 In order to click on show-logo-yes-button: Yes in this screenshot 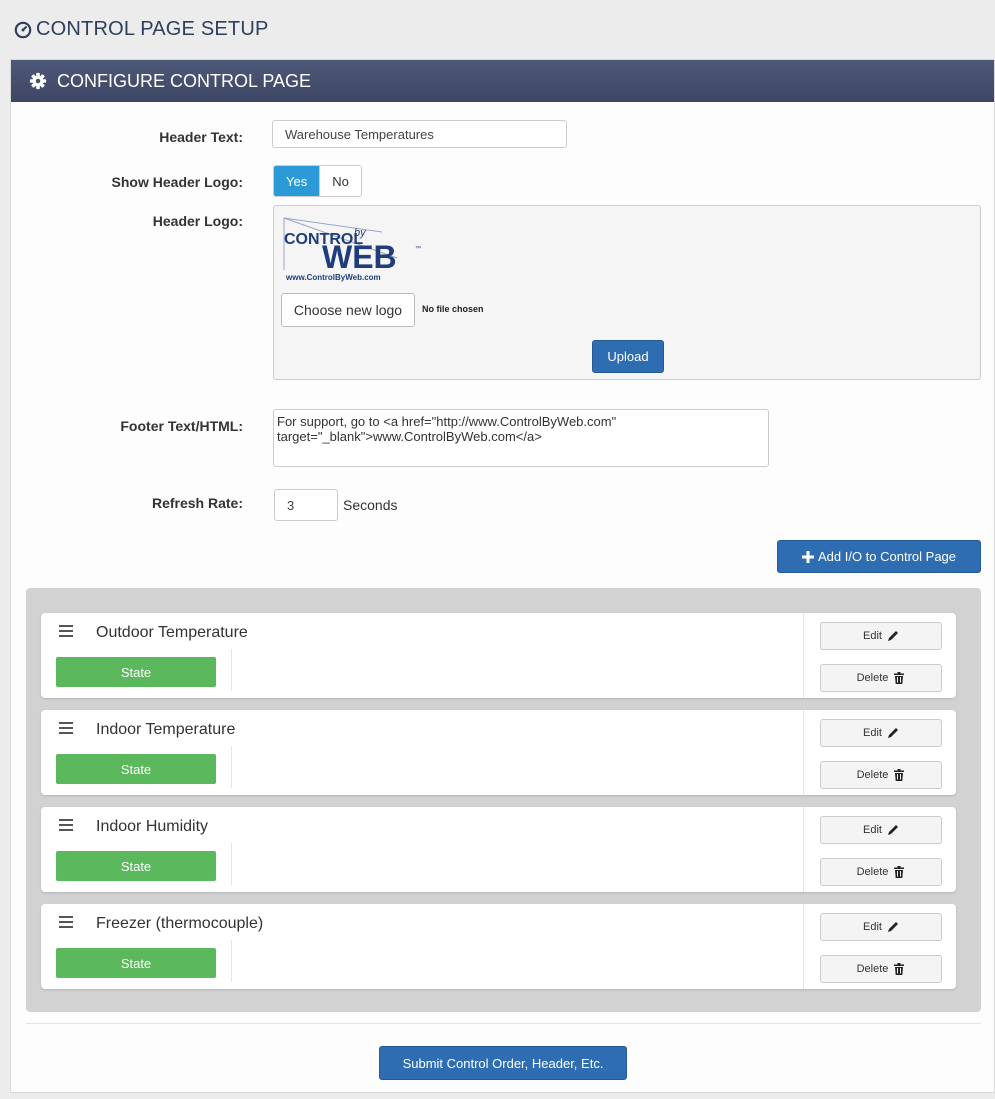, I will do `click(297, 181)`.